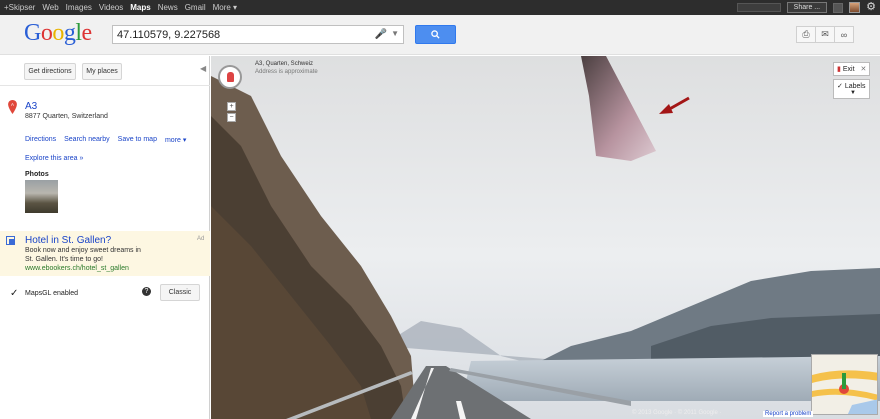  Describe the element at coordinates (52, 293) in the screenshot. I see `mapsgl-label: MapsGL enabled` at that location.